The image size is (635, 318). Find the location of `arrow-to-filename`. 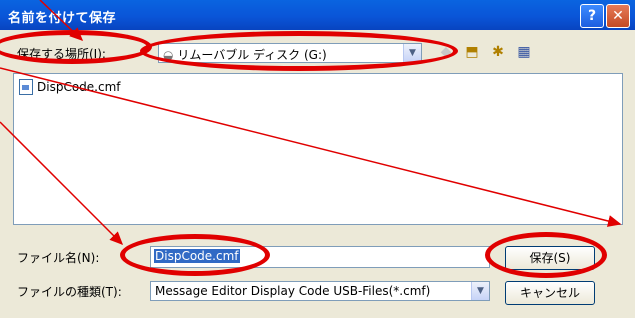

arrow-to-filename is located at coordinates (62, 183).